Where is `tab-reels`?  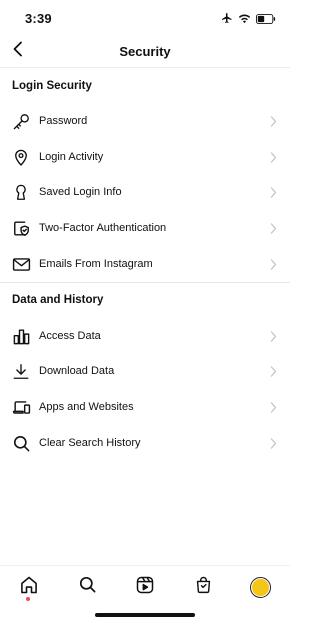 tab-reels is located at coordinates (145, 587).